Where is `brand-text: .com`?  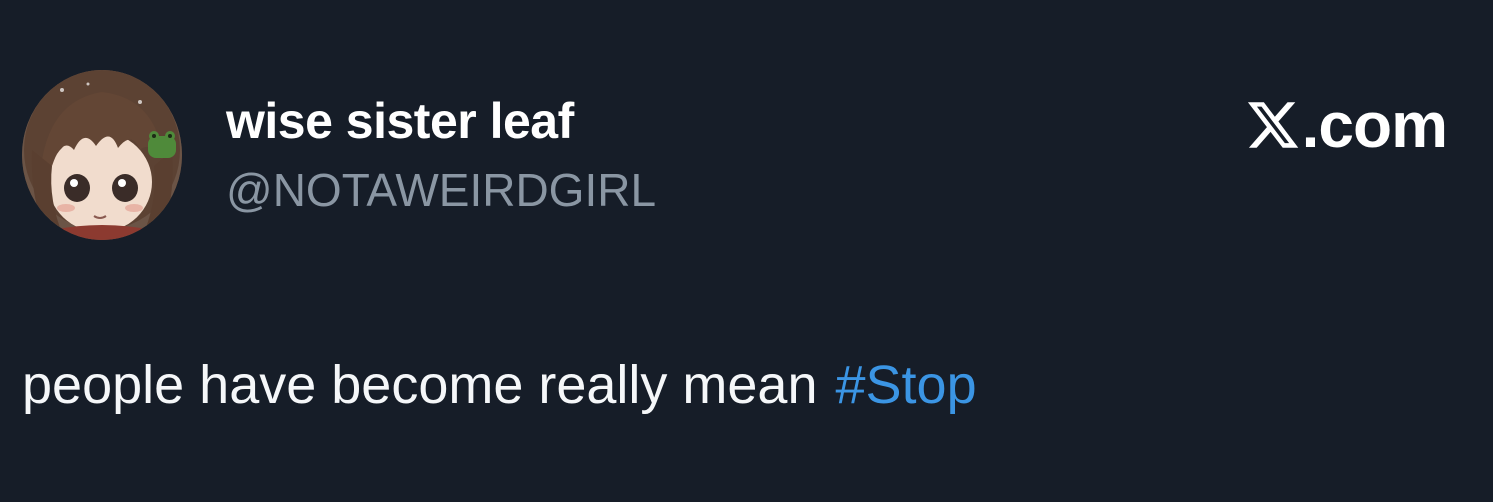
brand-text: .com is located at coordinates (1374, 125).